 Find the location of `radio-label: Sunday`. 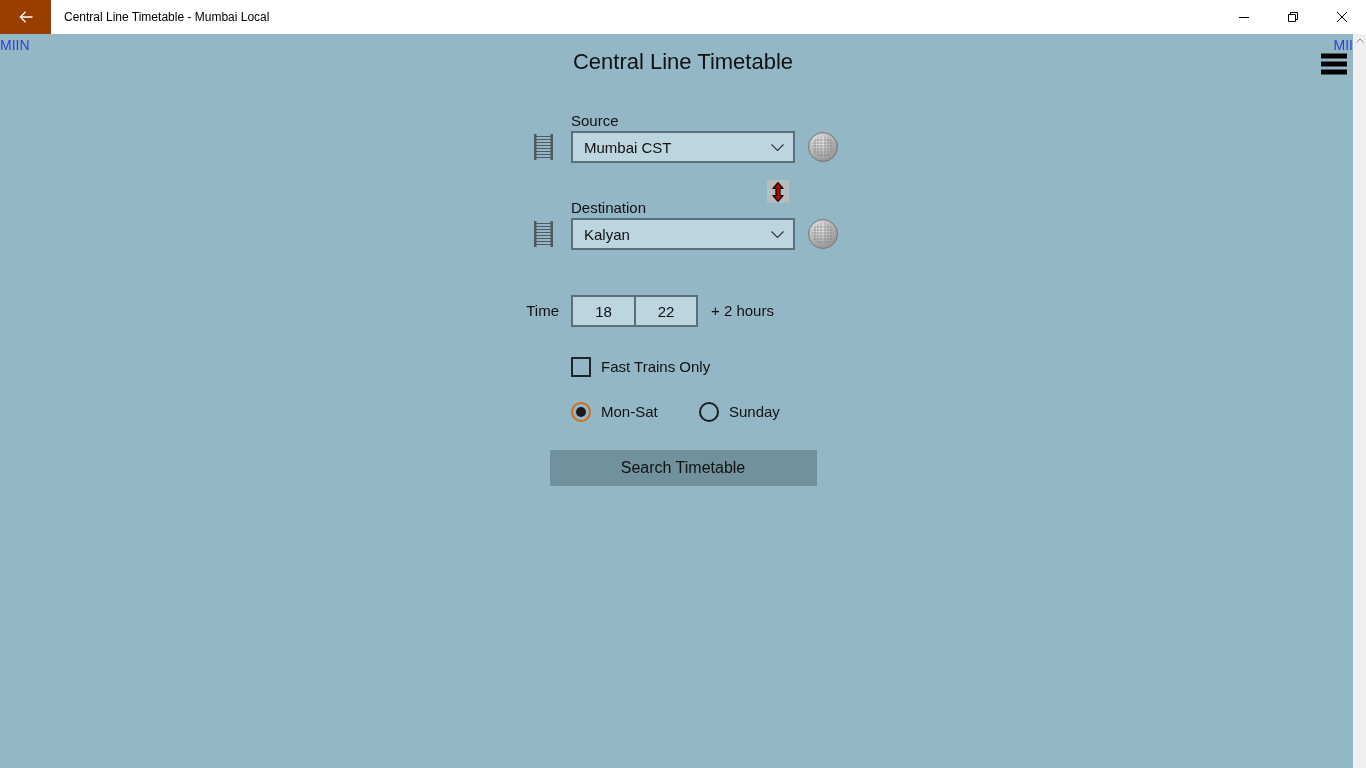

radio-label: Sunday is located at coordinates (754, 412).